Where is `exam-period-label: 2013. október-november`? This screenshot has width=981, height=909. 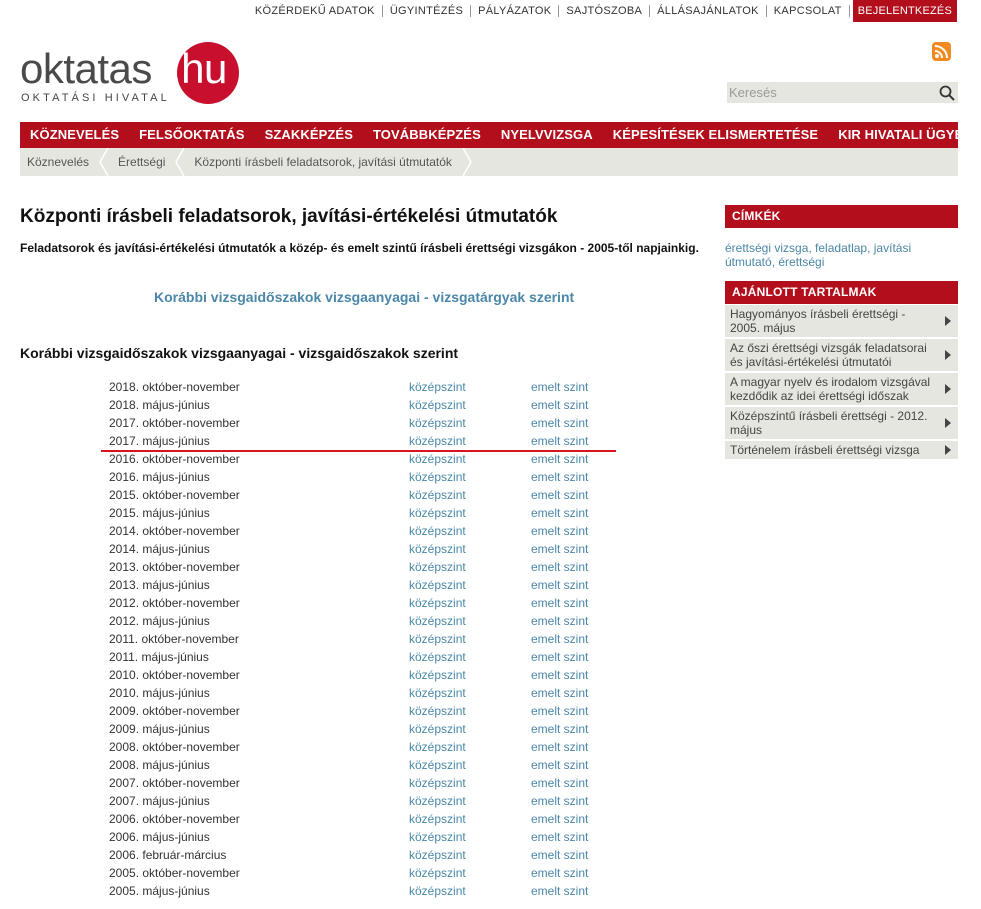
exam-period-label: 2013. október-november is located at coordinates (174, 567).